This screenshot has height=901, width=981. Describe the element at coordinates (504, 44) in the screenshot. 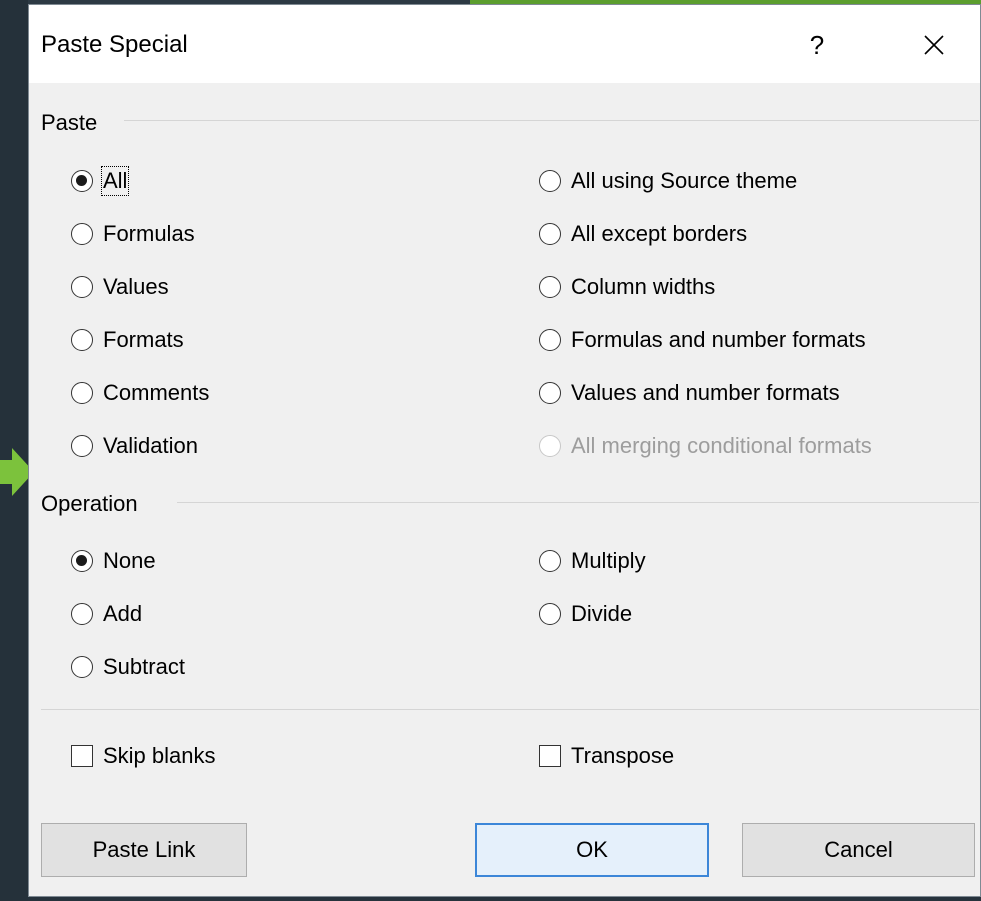

I see `title-bar: Paste Special ?` at that location.